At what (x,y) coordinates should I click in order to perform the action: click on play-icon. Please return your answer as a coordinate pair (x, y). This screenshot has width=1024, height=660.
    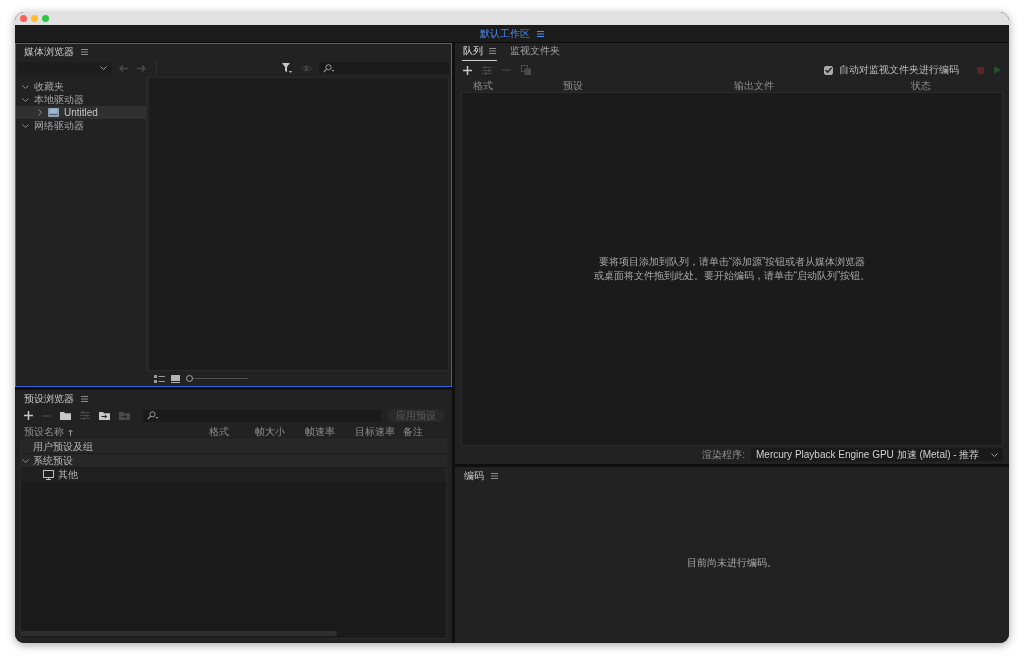
    Looking at the image, I should click on (997, 70).